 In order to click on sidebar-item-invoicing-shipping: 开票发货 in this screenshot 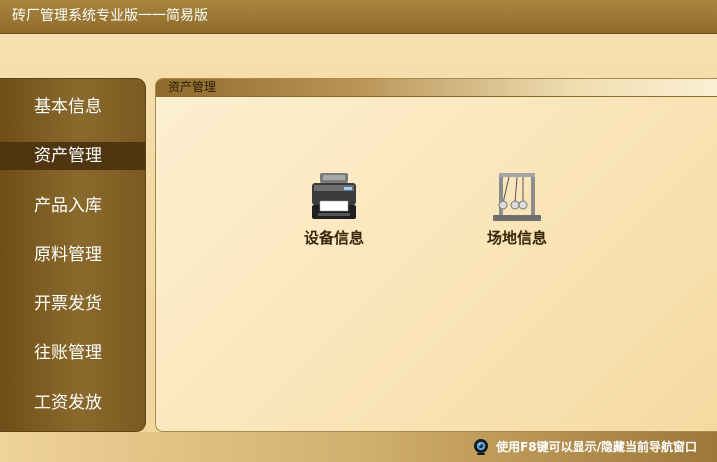, I will do `click(72, 304)`.